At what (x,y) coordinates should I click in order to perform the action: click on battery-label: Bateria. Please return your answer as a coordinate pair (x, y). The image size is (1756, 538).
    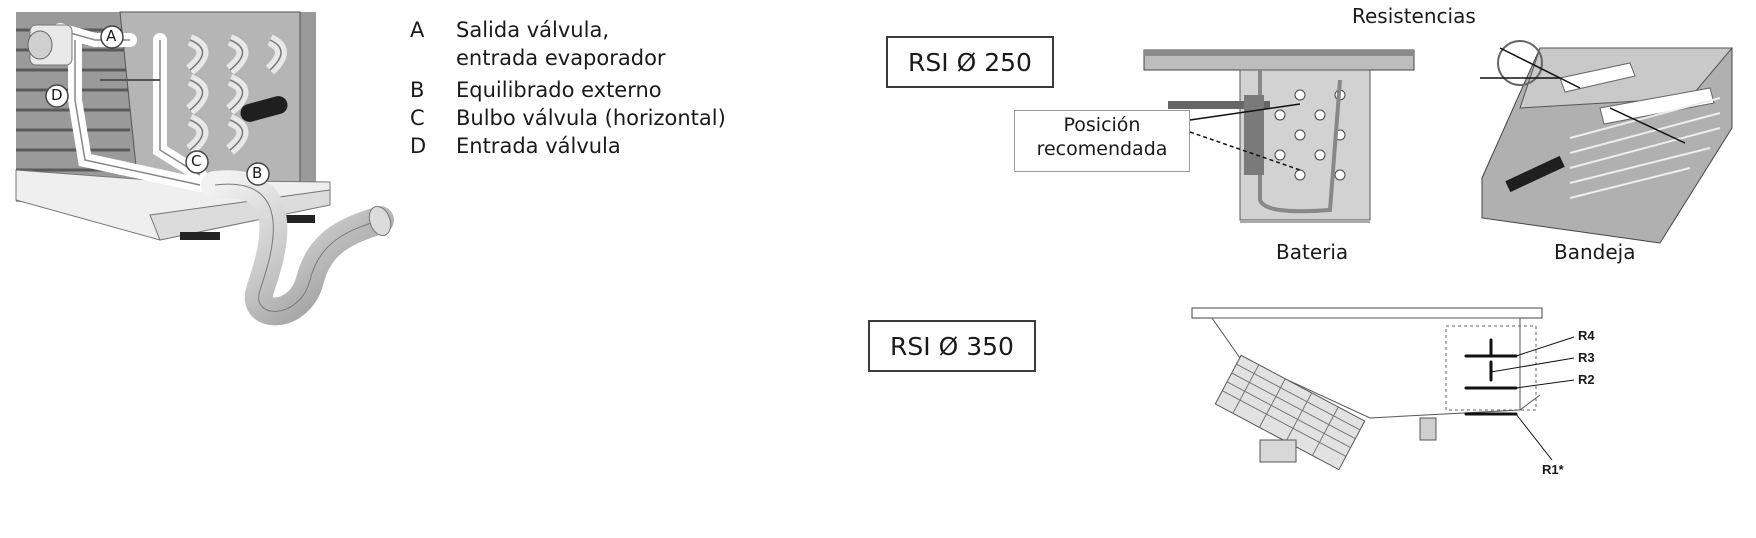
    Looking at the image, I should click on (1312, 252).